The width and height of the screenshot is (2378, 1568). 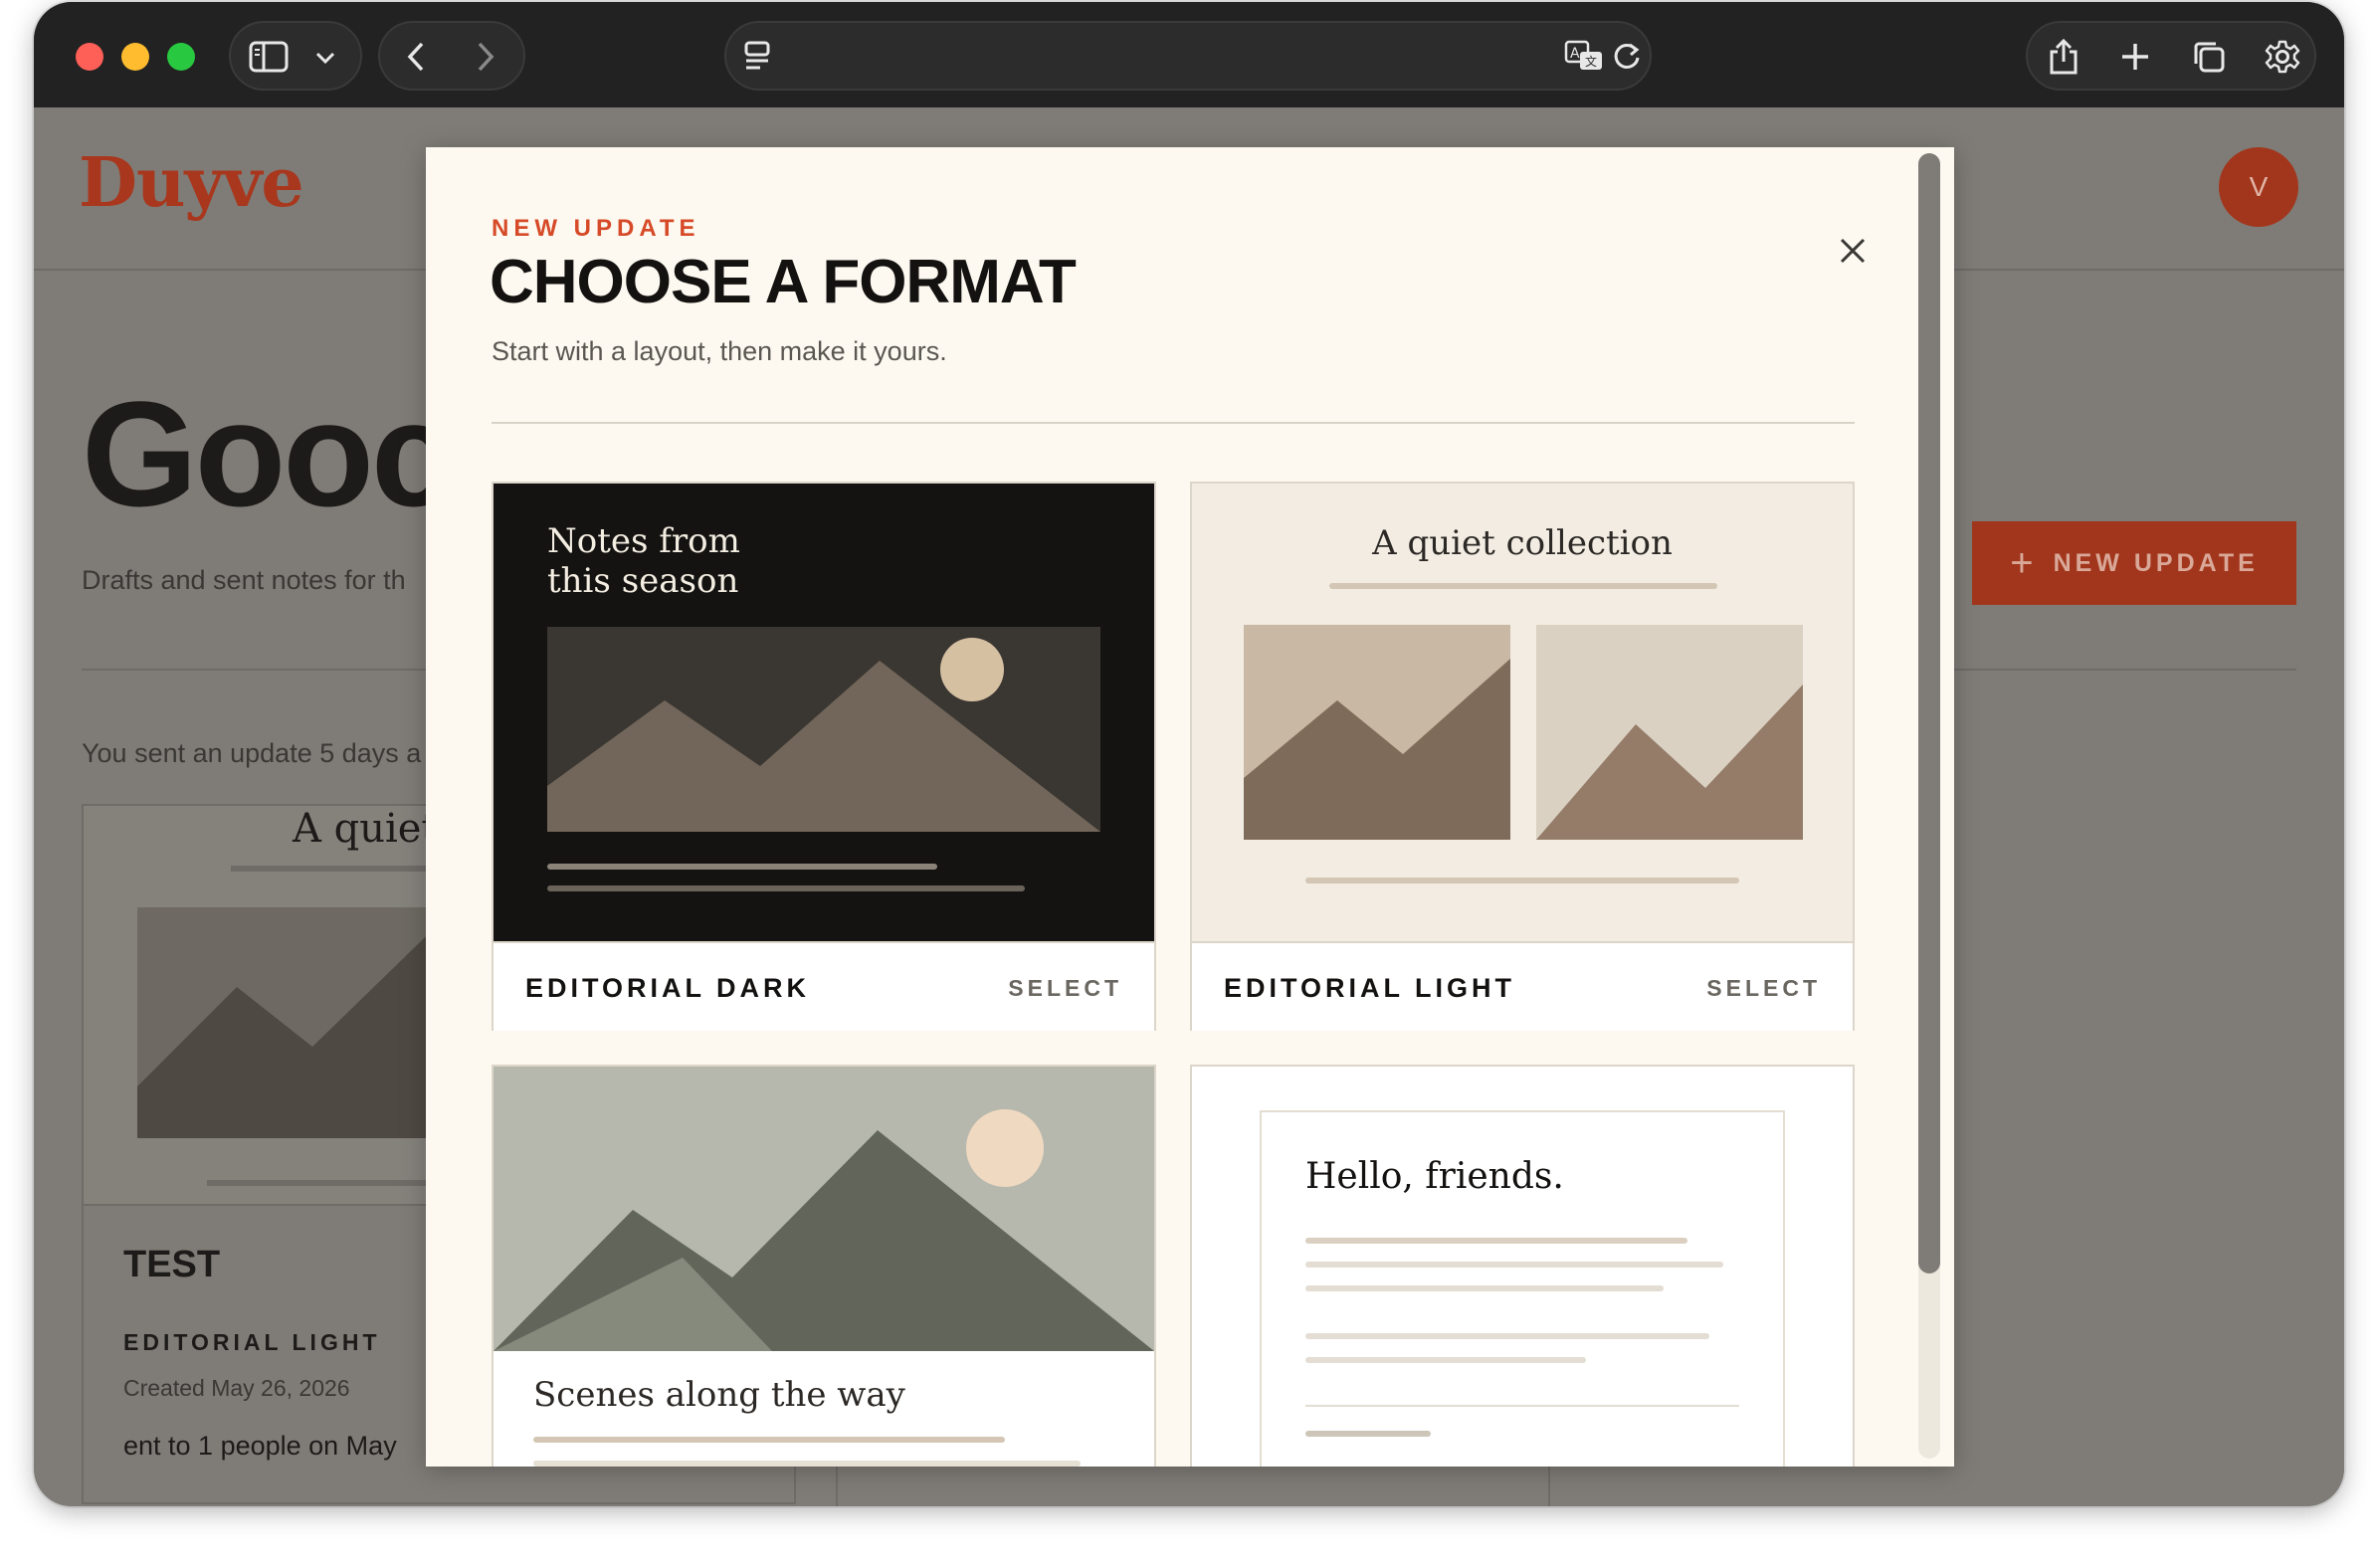 I want to click on avatar: V, so click(x=2258, y=187).